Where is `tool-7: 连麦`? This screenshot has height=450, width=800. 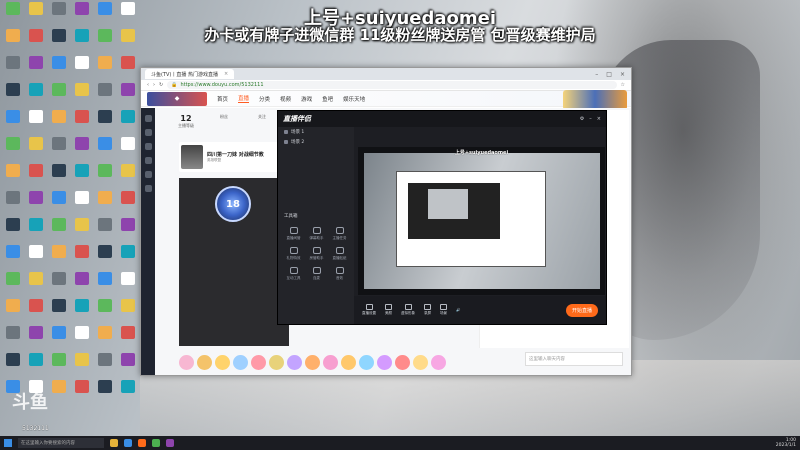
tool-7: 连麦 is located at coordinates (316, 274).